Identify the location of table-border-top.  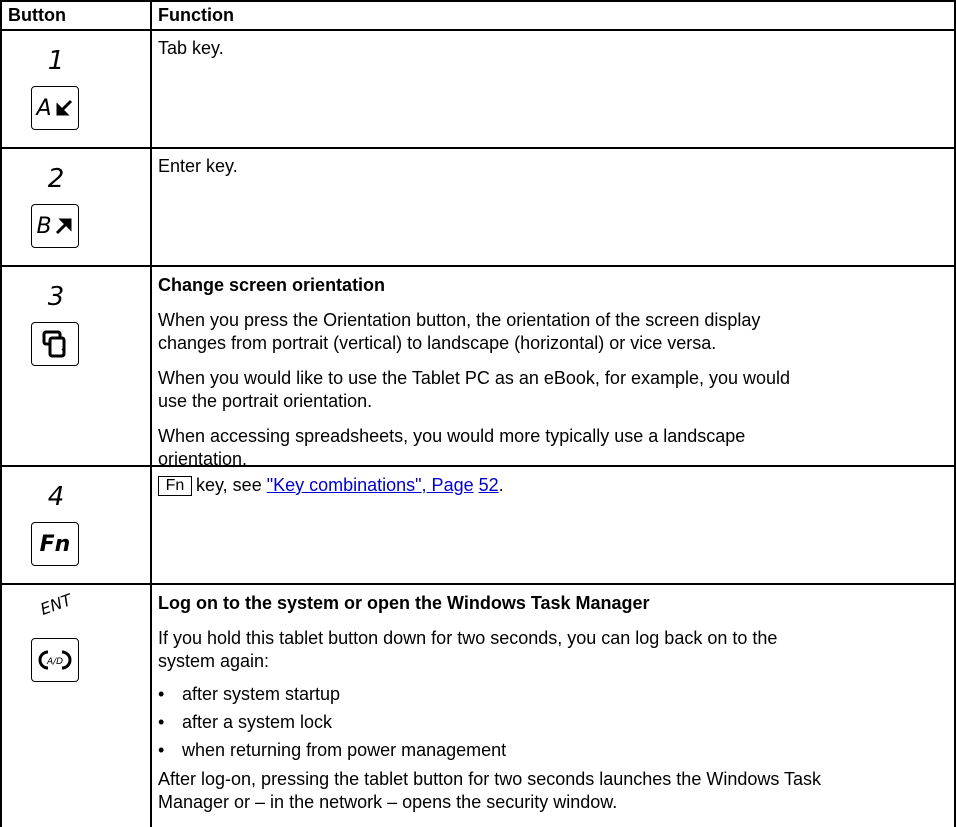
(478, 1).